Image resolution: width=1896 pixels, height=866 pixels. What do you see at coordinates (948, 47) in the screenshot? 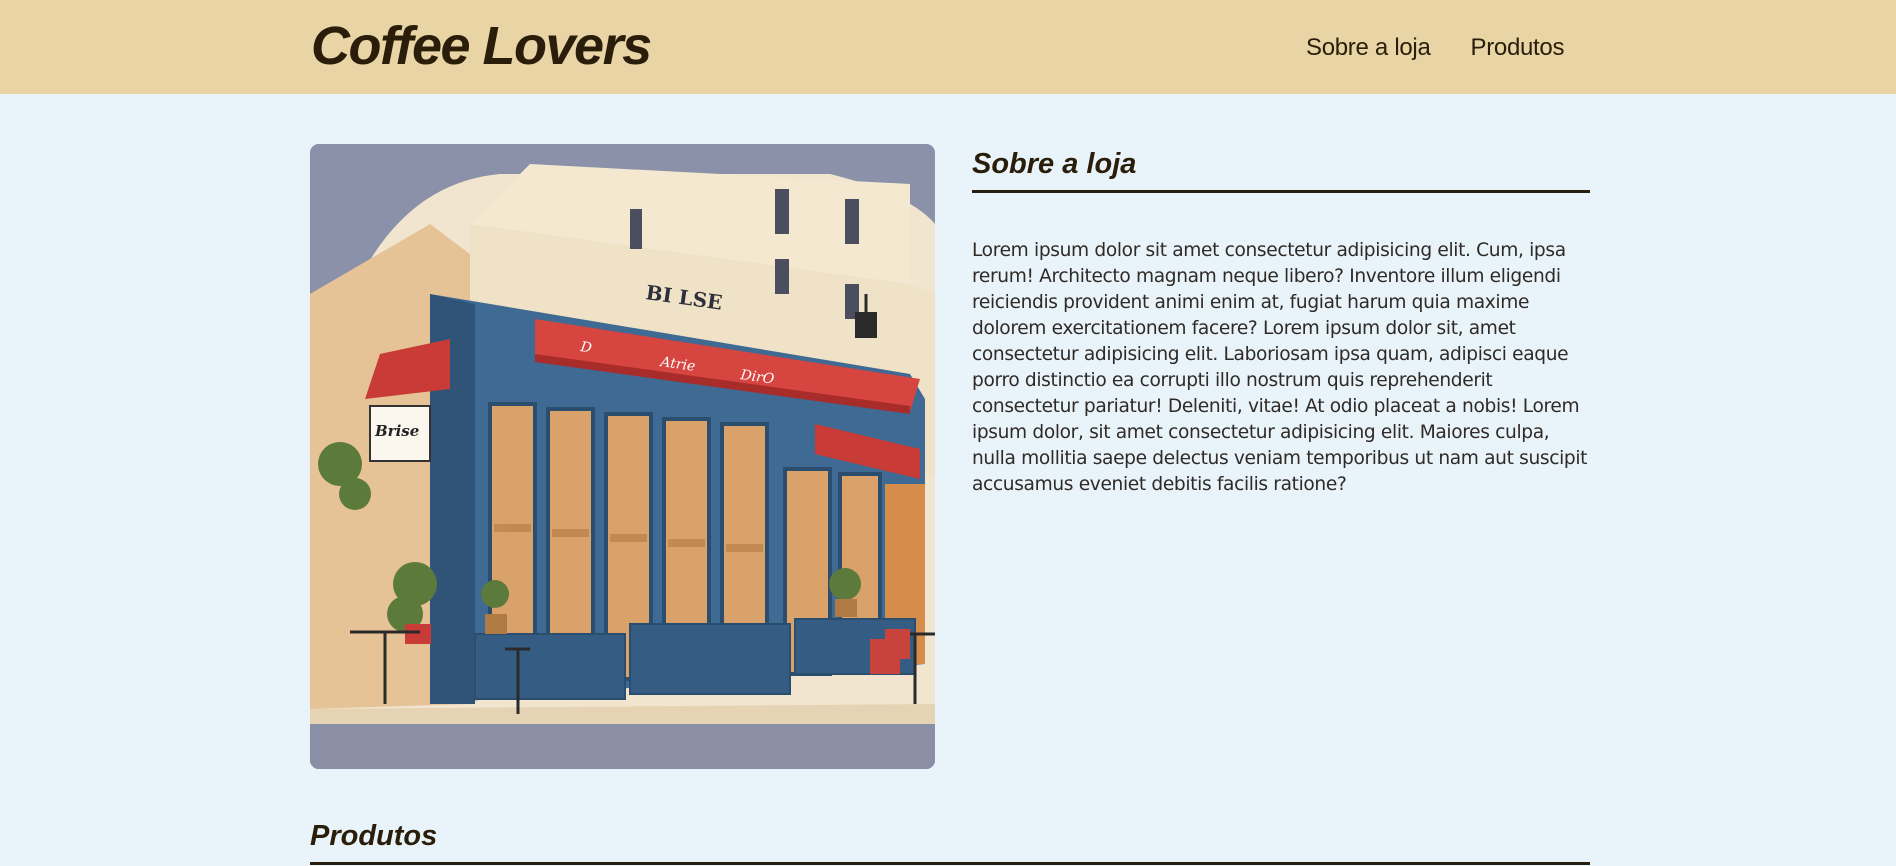
I see `site-header: Coffee Lovers Sobre a loja Produtos` at bounding box center [948, 47].